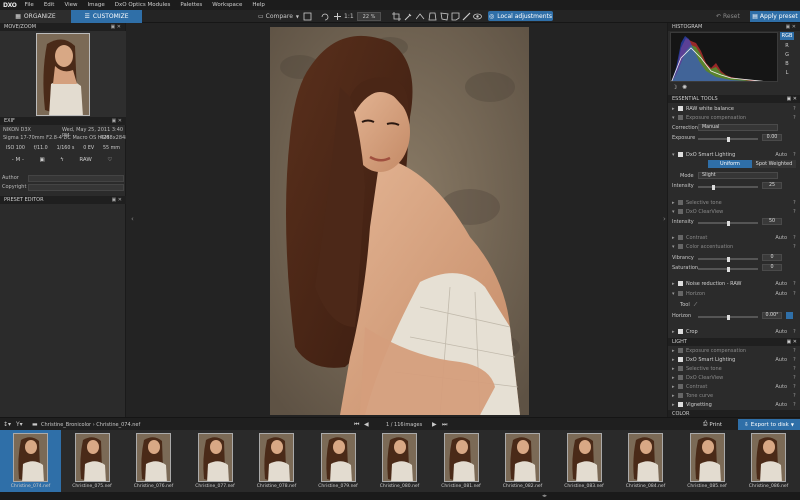  Describe the element at coordinates (734, 386) in the screenshot. I see `light-contrast: ▸ Contrast Auto ?` at that location.